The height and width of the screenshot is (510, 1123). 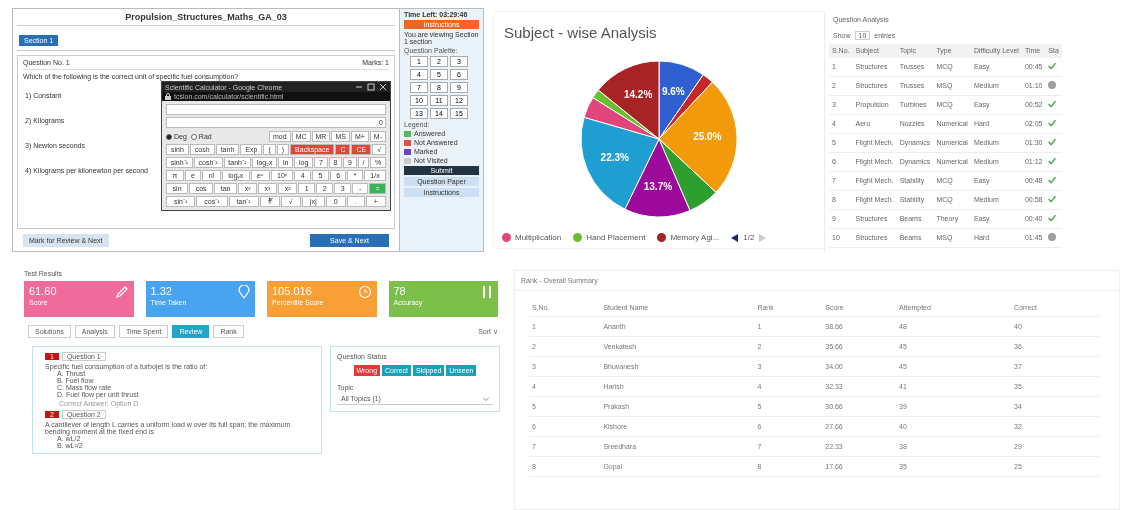 What do you see at coordinates (749, 237) in the screenshot?
I see `legend-page: 1/2` at bounding box center [749, 237].